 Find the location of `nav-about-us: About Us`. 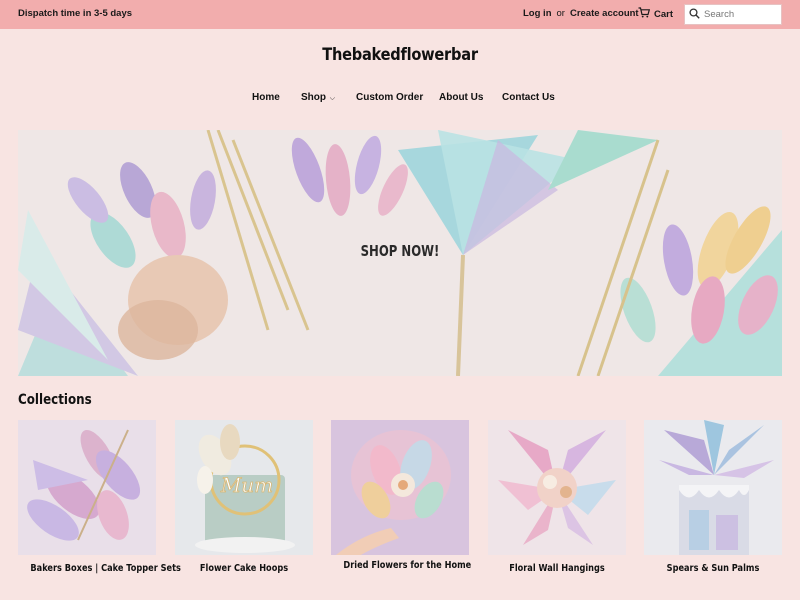

nav-about-us: About Us is located at coordinates (461, 97).